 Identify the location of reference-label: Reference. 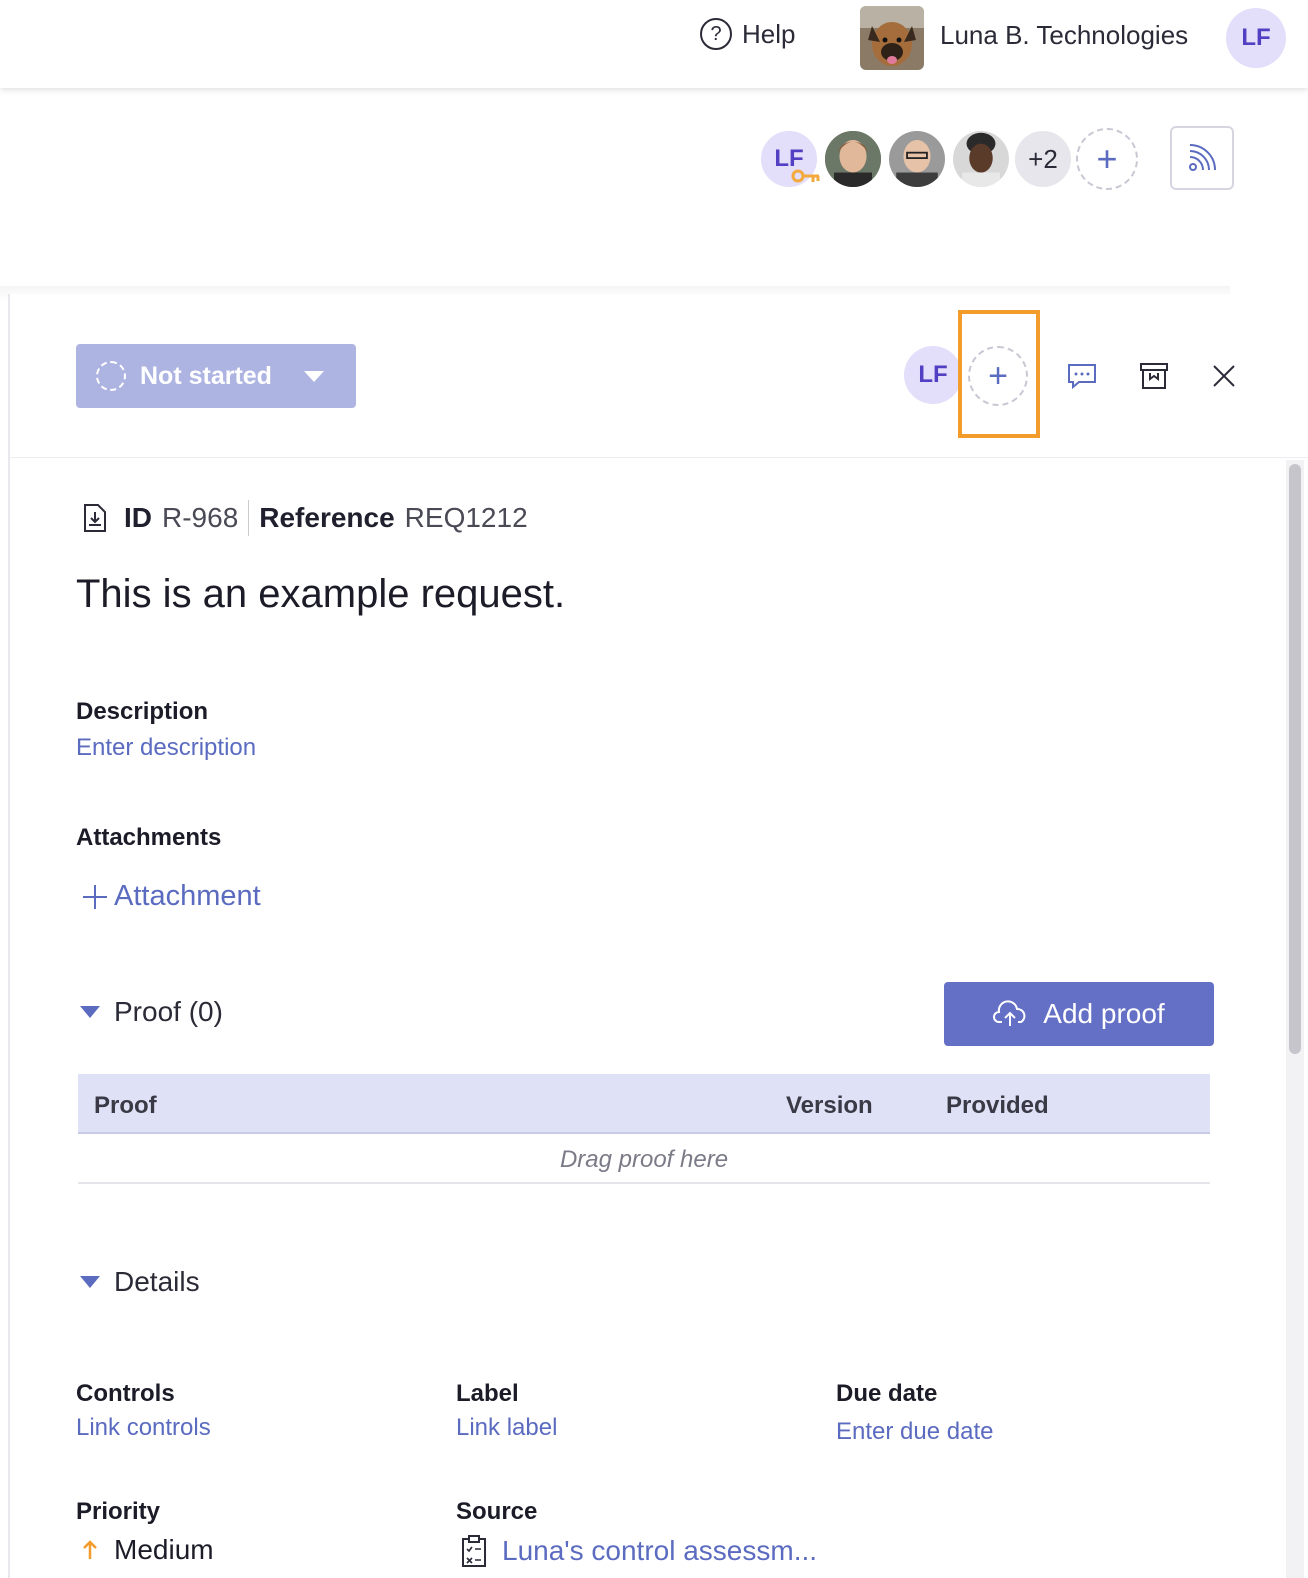
(327, 517).